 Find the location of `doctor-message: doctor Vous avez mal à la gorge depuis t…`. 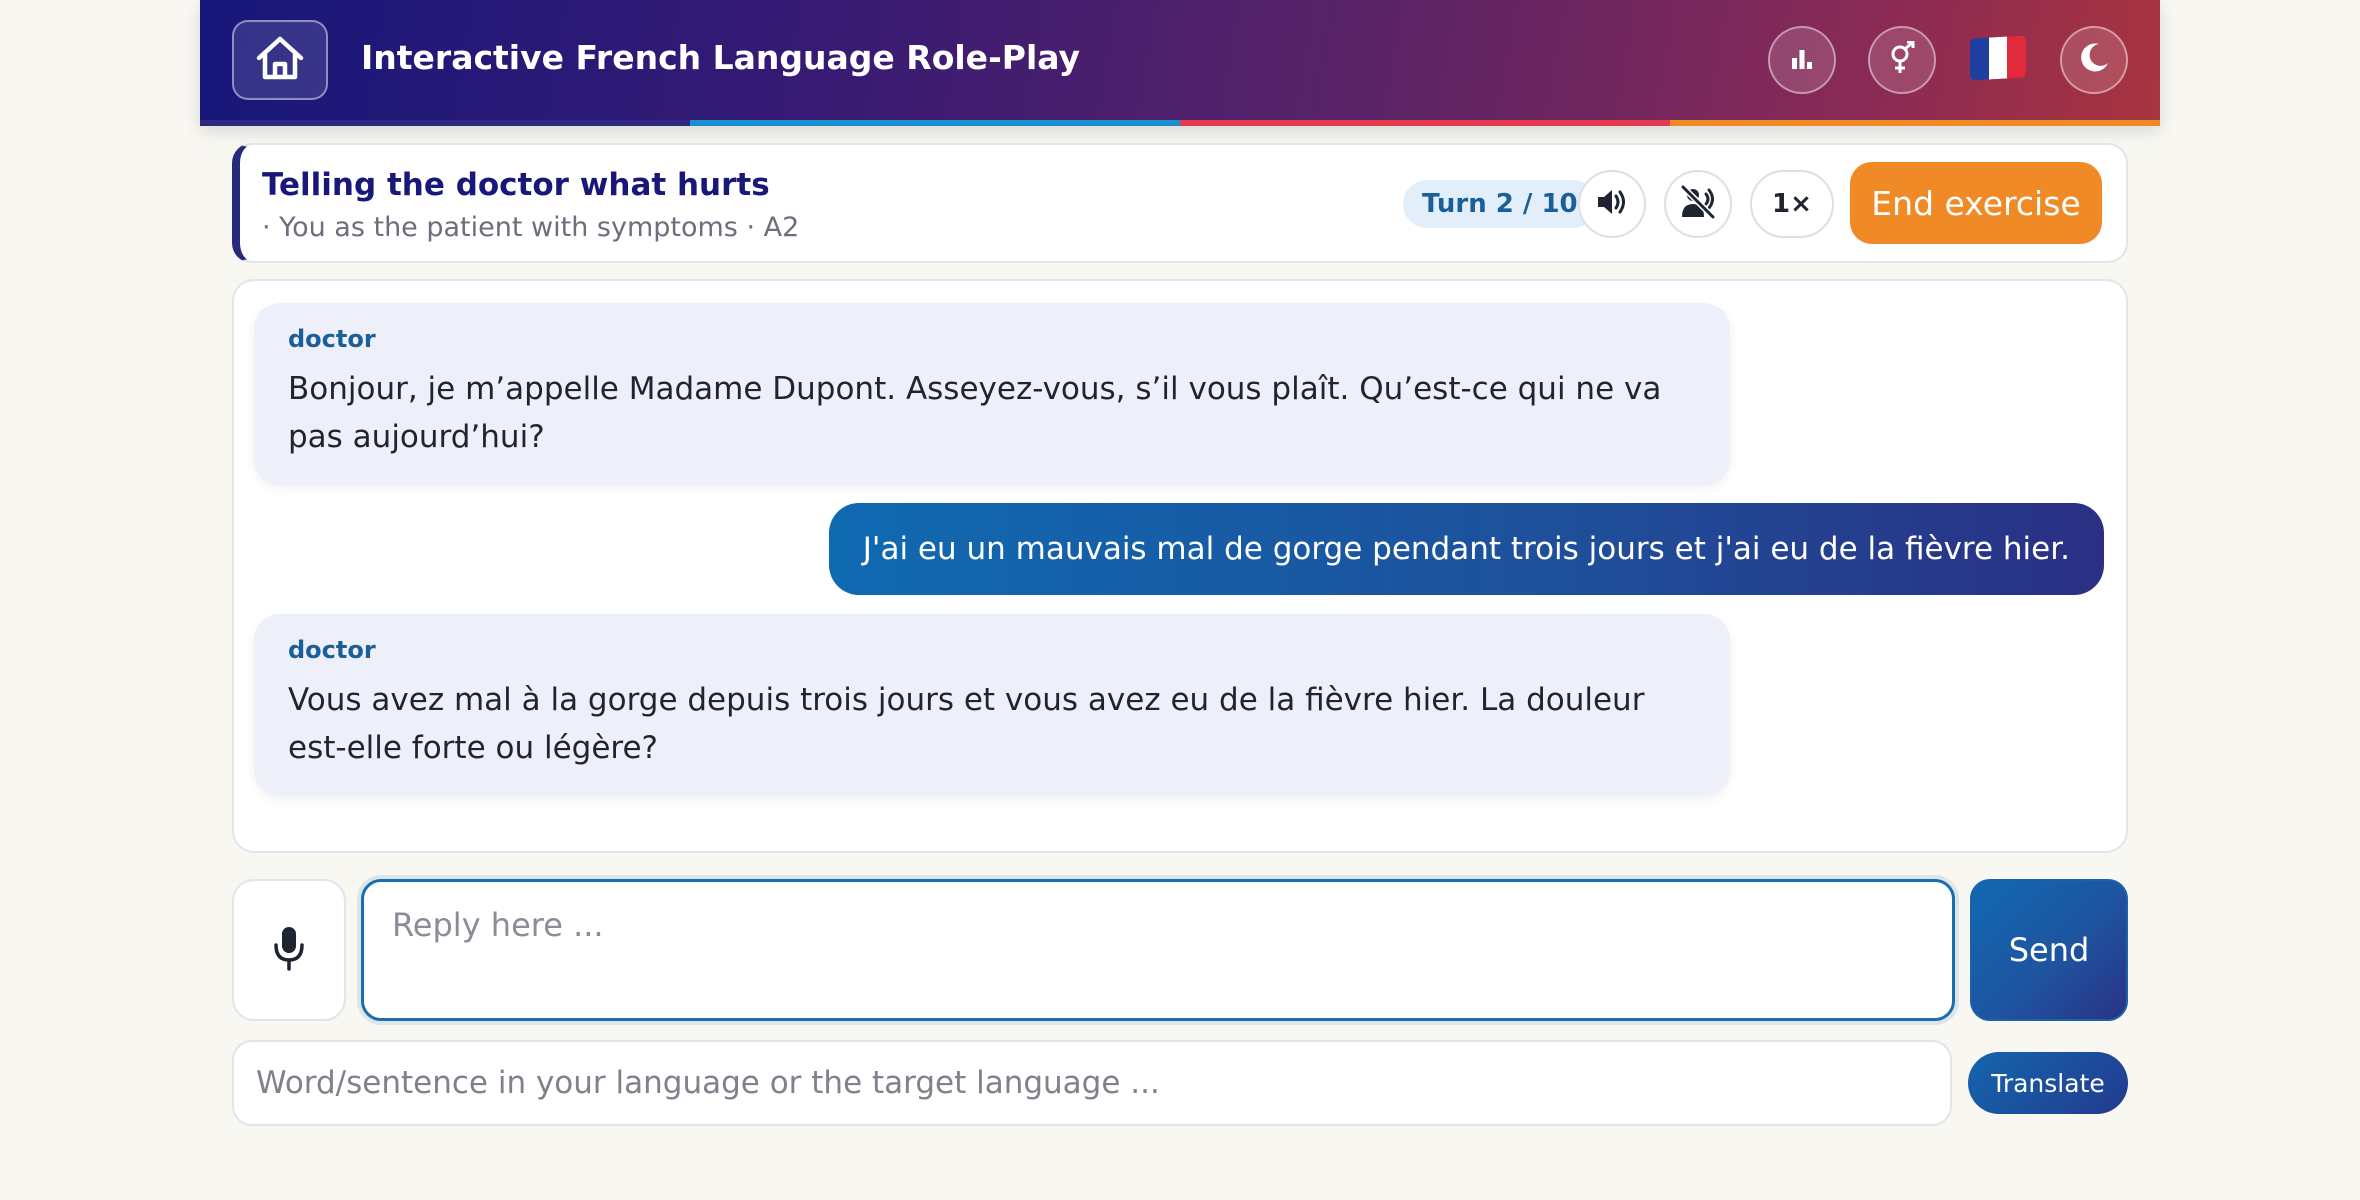

doctor-message: doctor Vous avez mal à la gorge depuis t… is located at coordinates (992, 705).